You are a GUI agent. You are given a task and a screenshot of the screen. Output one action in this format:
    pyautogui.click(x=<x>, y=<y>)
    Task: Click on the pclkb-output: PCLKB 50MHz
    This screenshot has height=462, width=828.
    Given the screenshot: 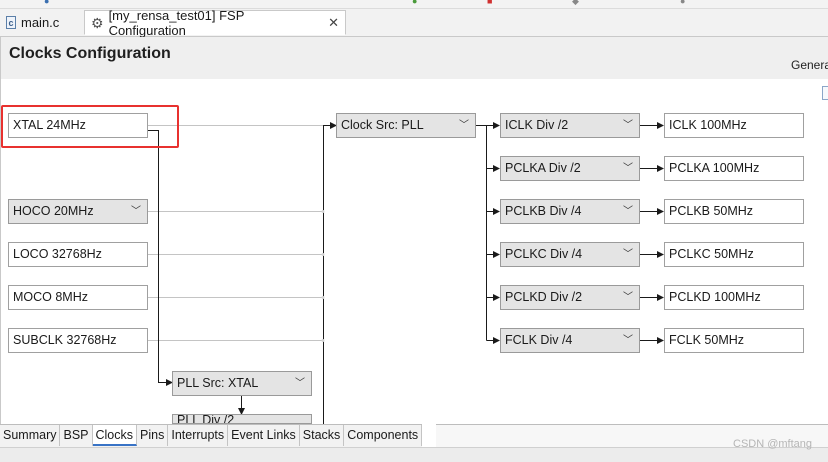 What is the action you would take?
    pyautogui.click(x=734, y=211)
    